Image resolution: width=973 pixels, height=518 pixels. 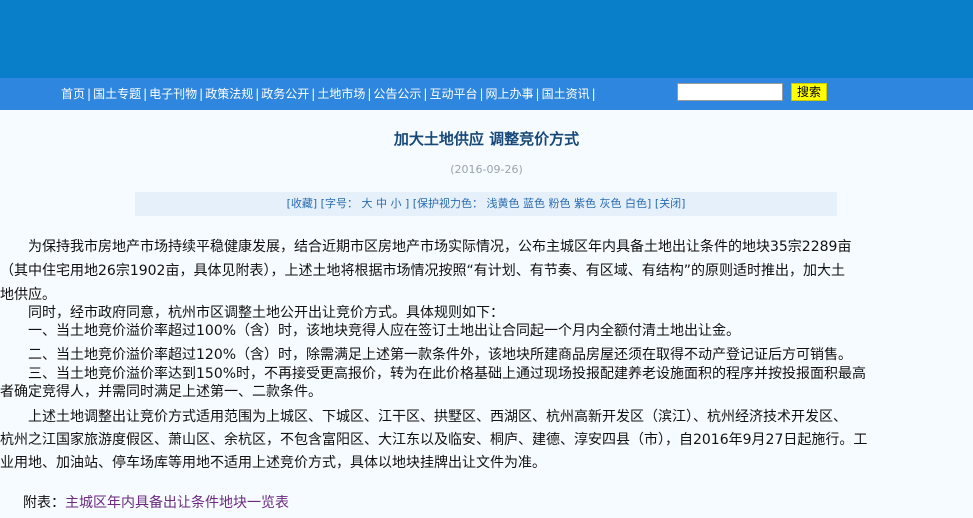 I want to click on color-white: 白色, so click(x=636, y=203).